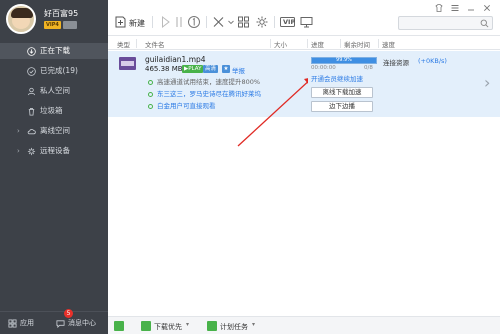 The height and width of the screenshot is (334, 500). I want to click on offline-accelerate-button: 离线下载加速, so click(342, 92).